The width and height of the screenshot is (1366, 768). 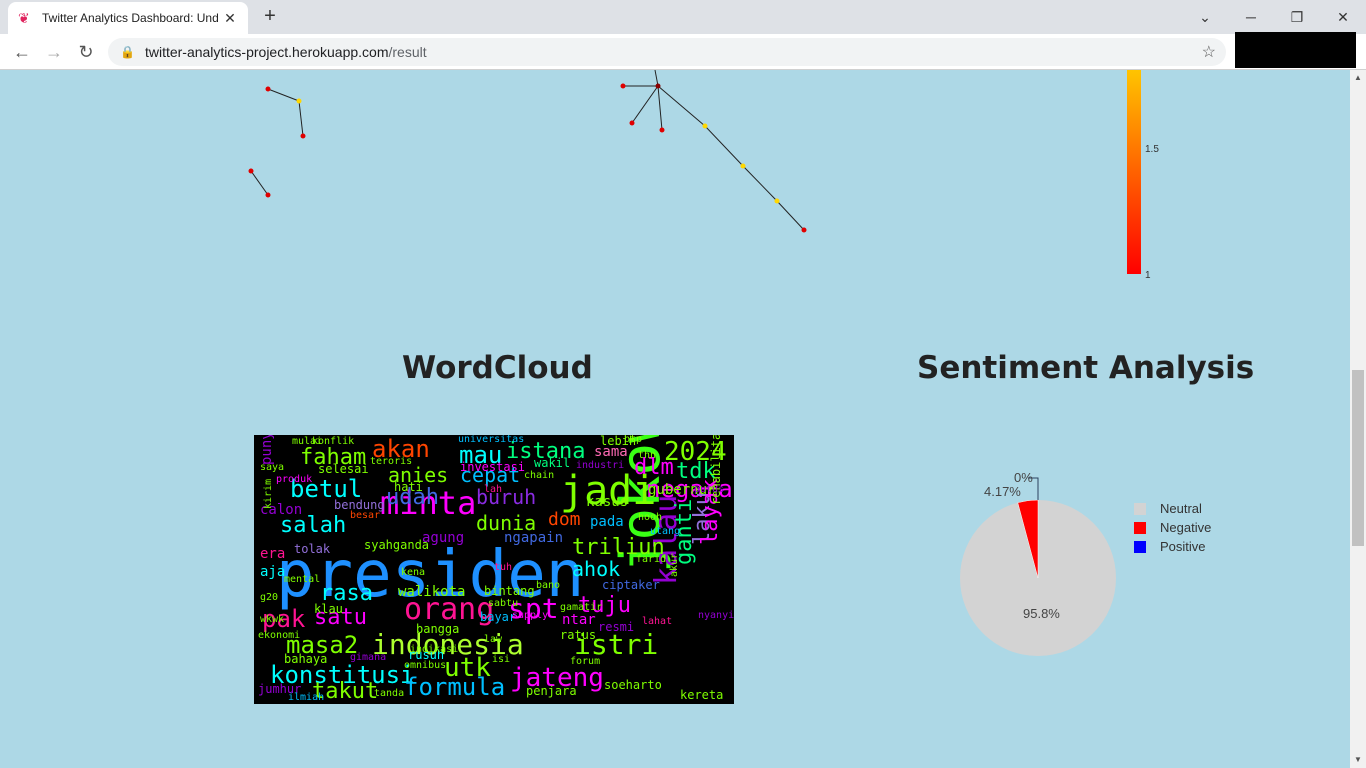 What do you see at coordinates (425, 665) in the screenshot?
I see `wordcloud-word: omnibus` at bounding box center [425, 665].